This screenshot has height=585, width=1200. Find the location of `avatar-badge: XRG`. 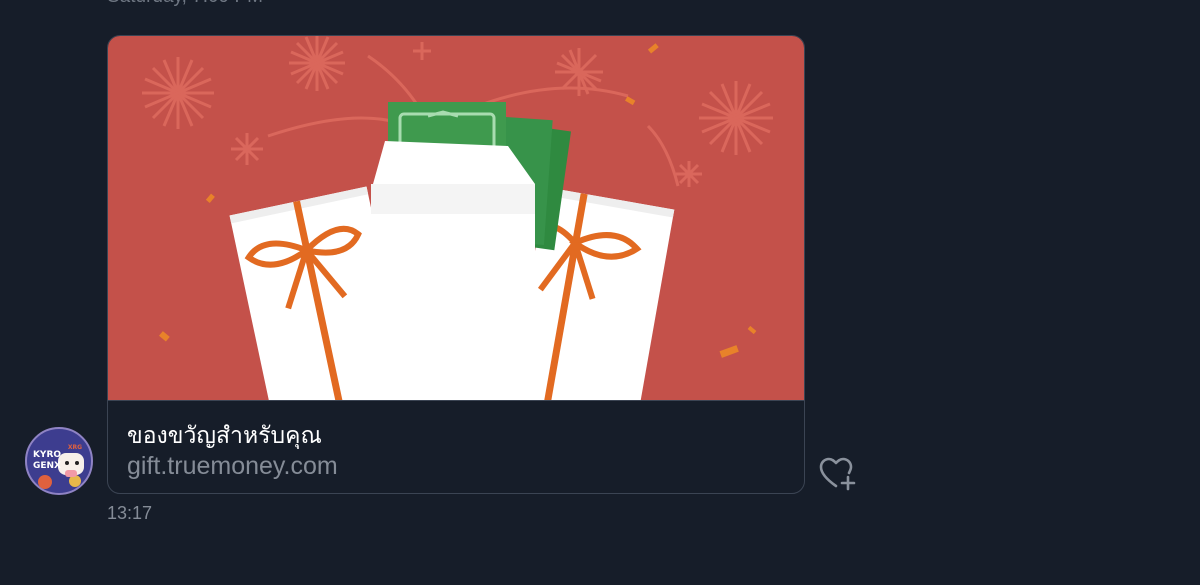

avatar-badge: XRG is located at coordinates (75, 447).